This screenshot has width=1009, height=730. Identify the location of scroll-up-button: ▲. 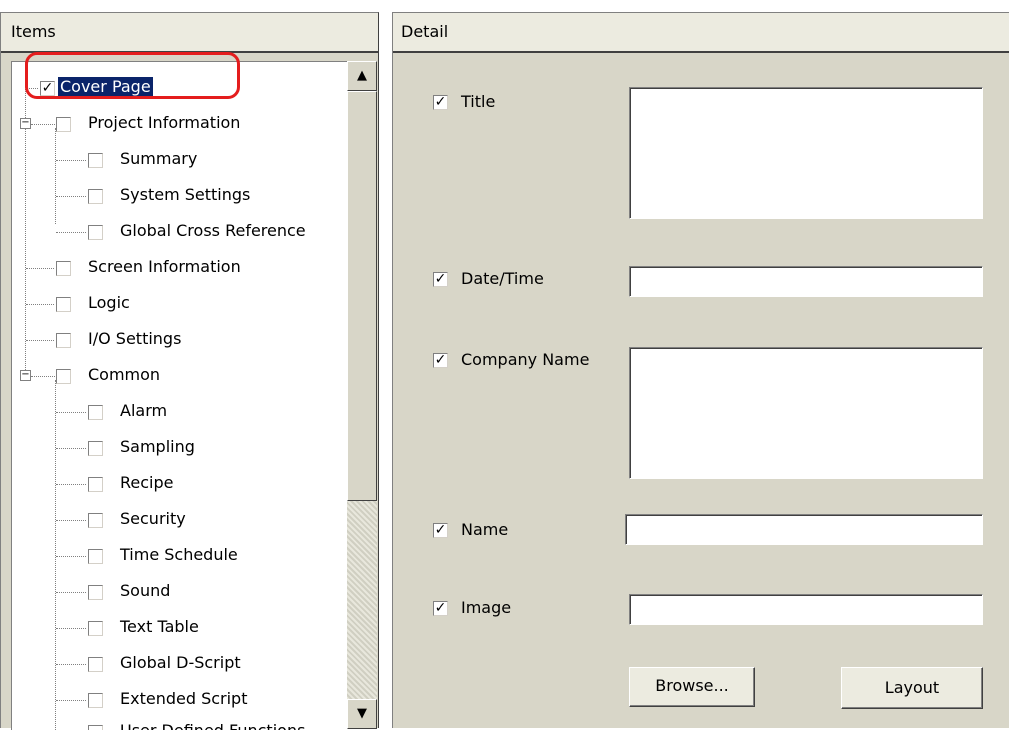
(362, 76).